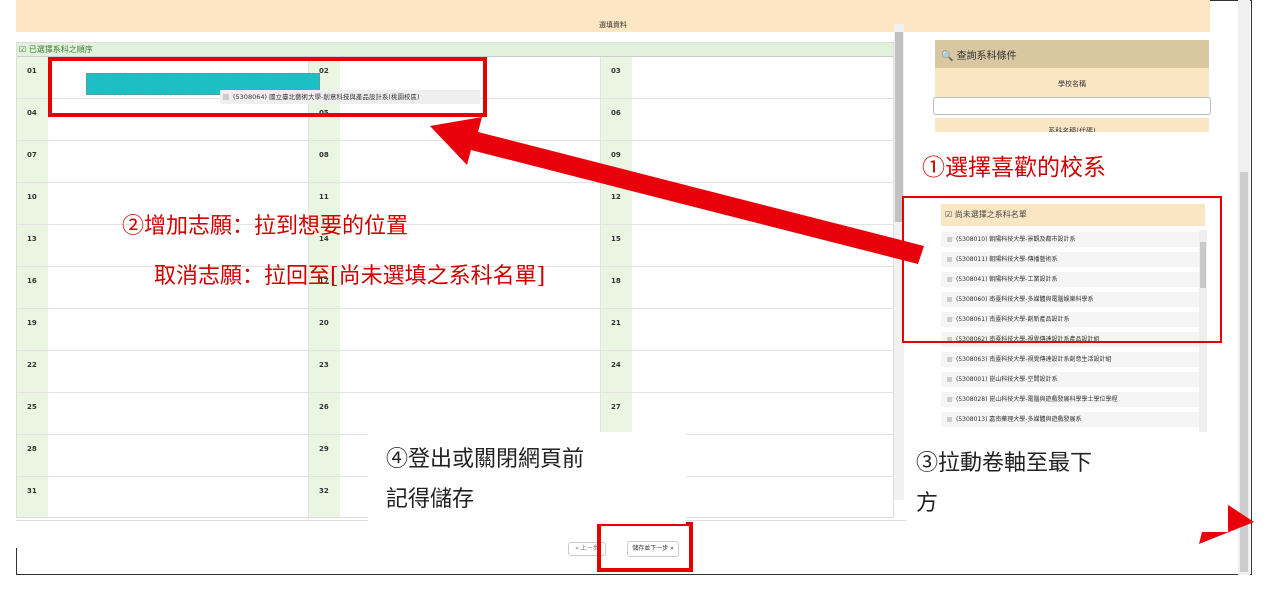  I want to click on slot-number: 29, so click(324, 456).